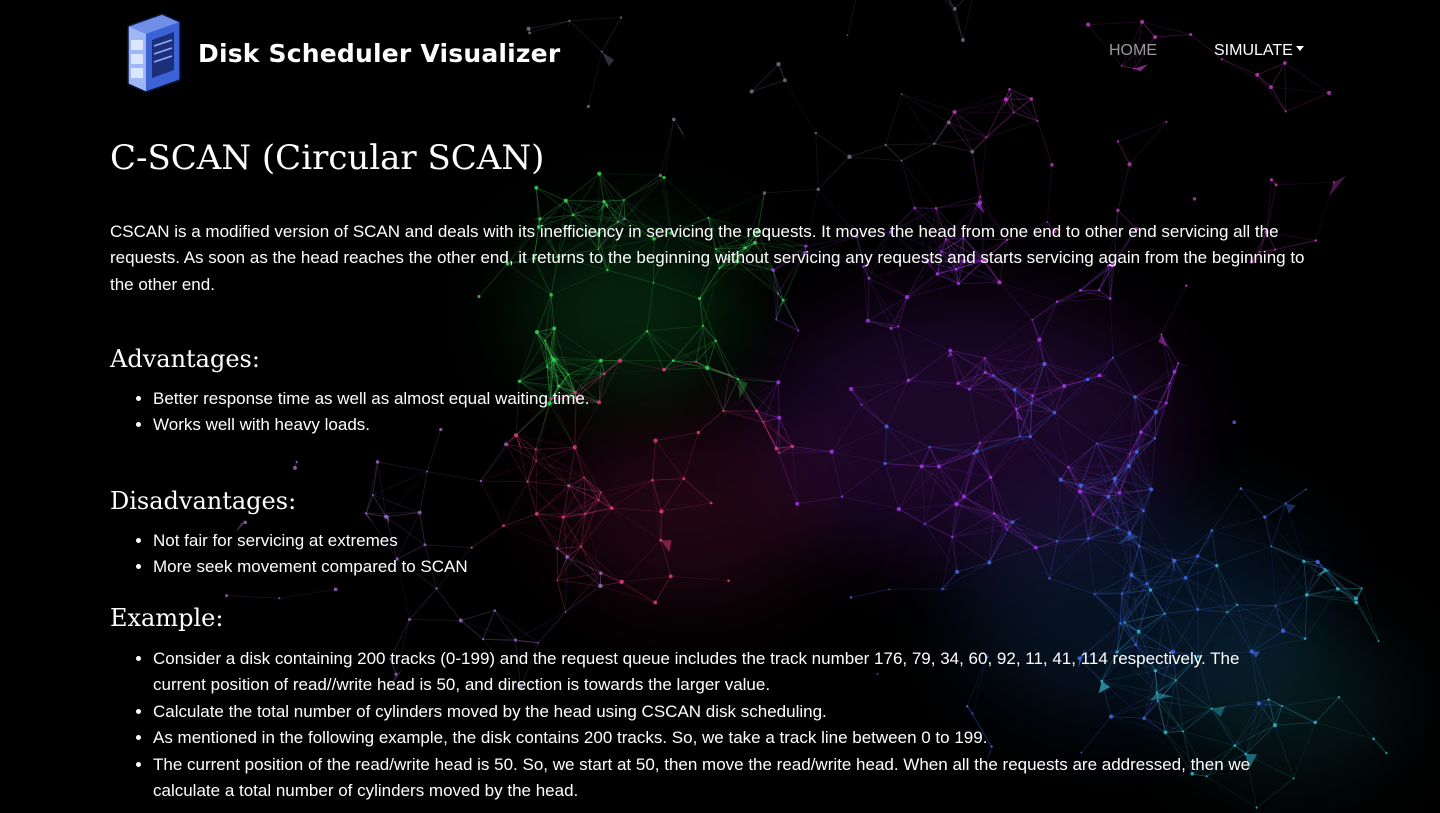  I want to click on advantages-heading: Advantages:, so click(185, 359).